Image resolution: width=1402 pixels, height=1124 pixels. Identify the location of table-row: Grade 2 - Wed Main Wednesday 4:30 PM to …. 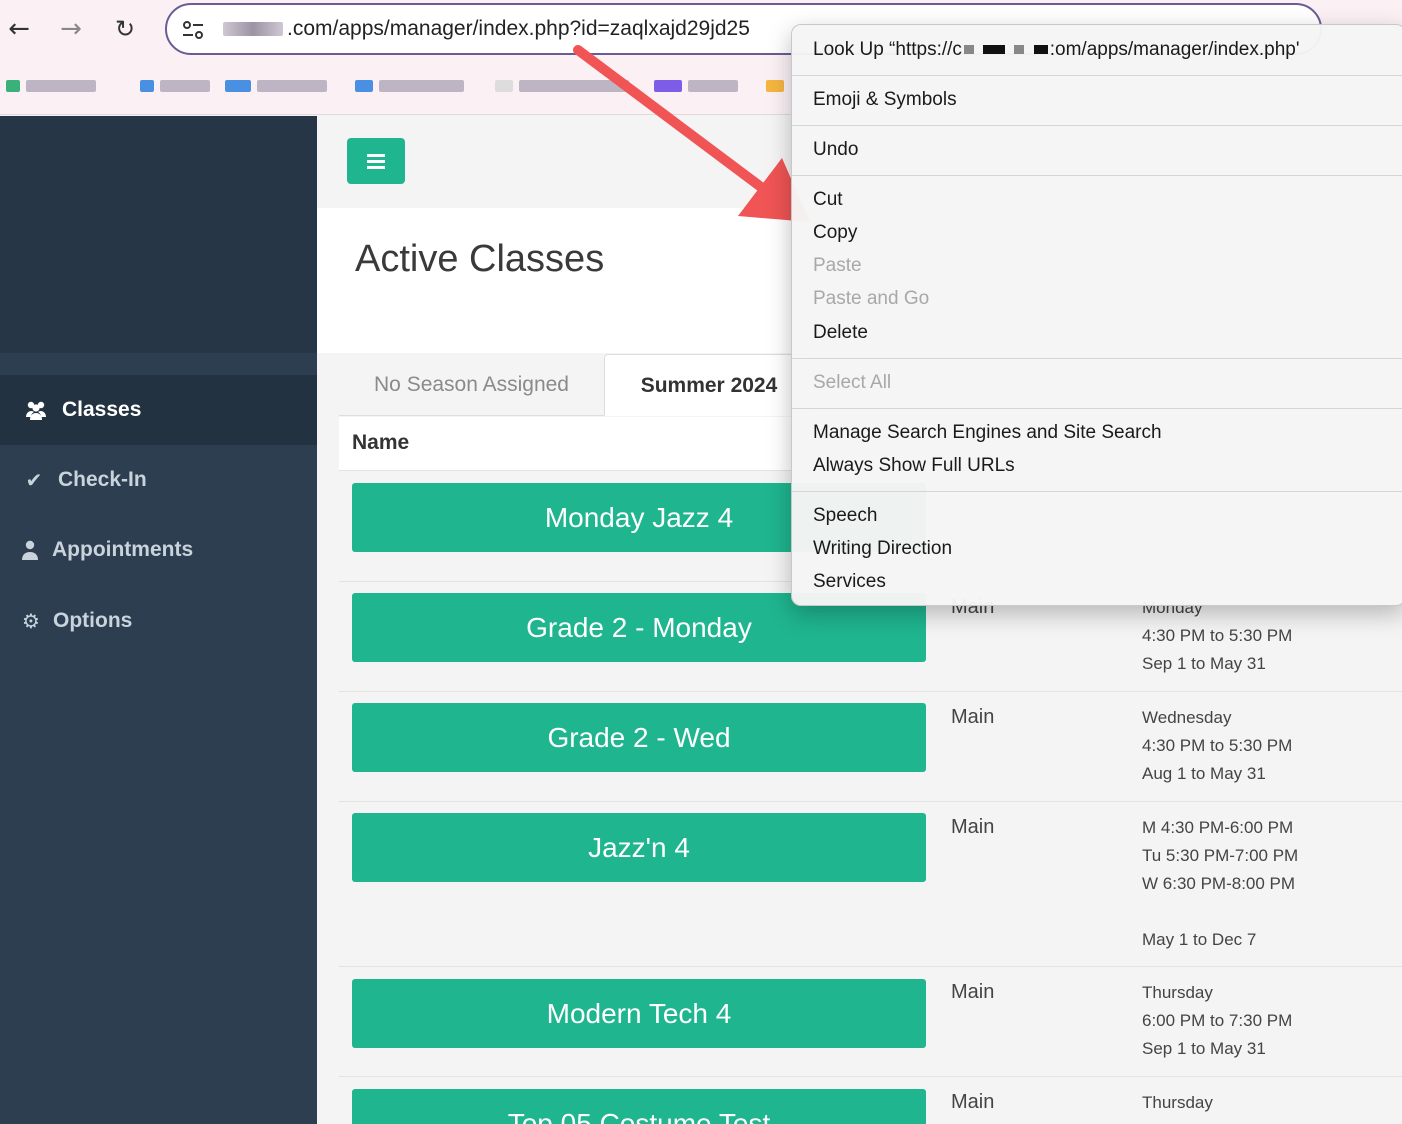
(870, 747).